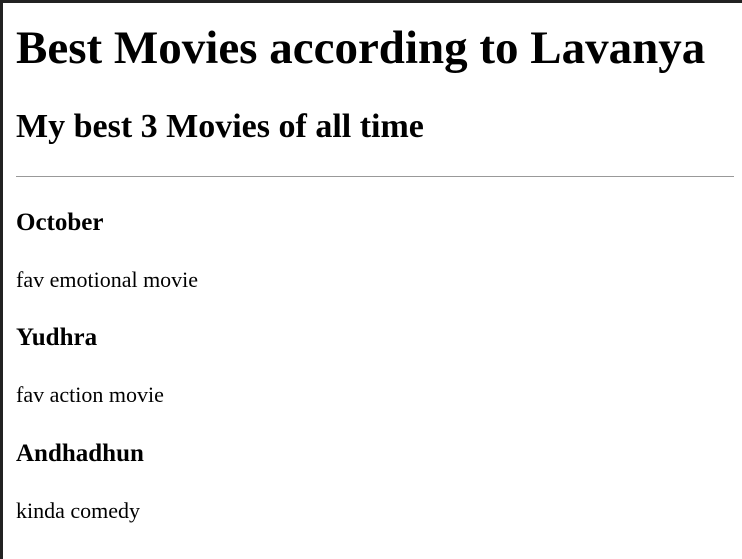 This screenshot has width=742, height=559. What do you see at coordinates (78, 510) in the screenshot?
I see `movie-description: kinda comedy` at bounding box center [78, 510].